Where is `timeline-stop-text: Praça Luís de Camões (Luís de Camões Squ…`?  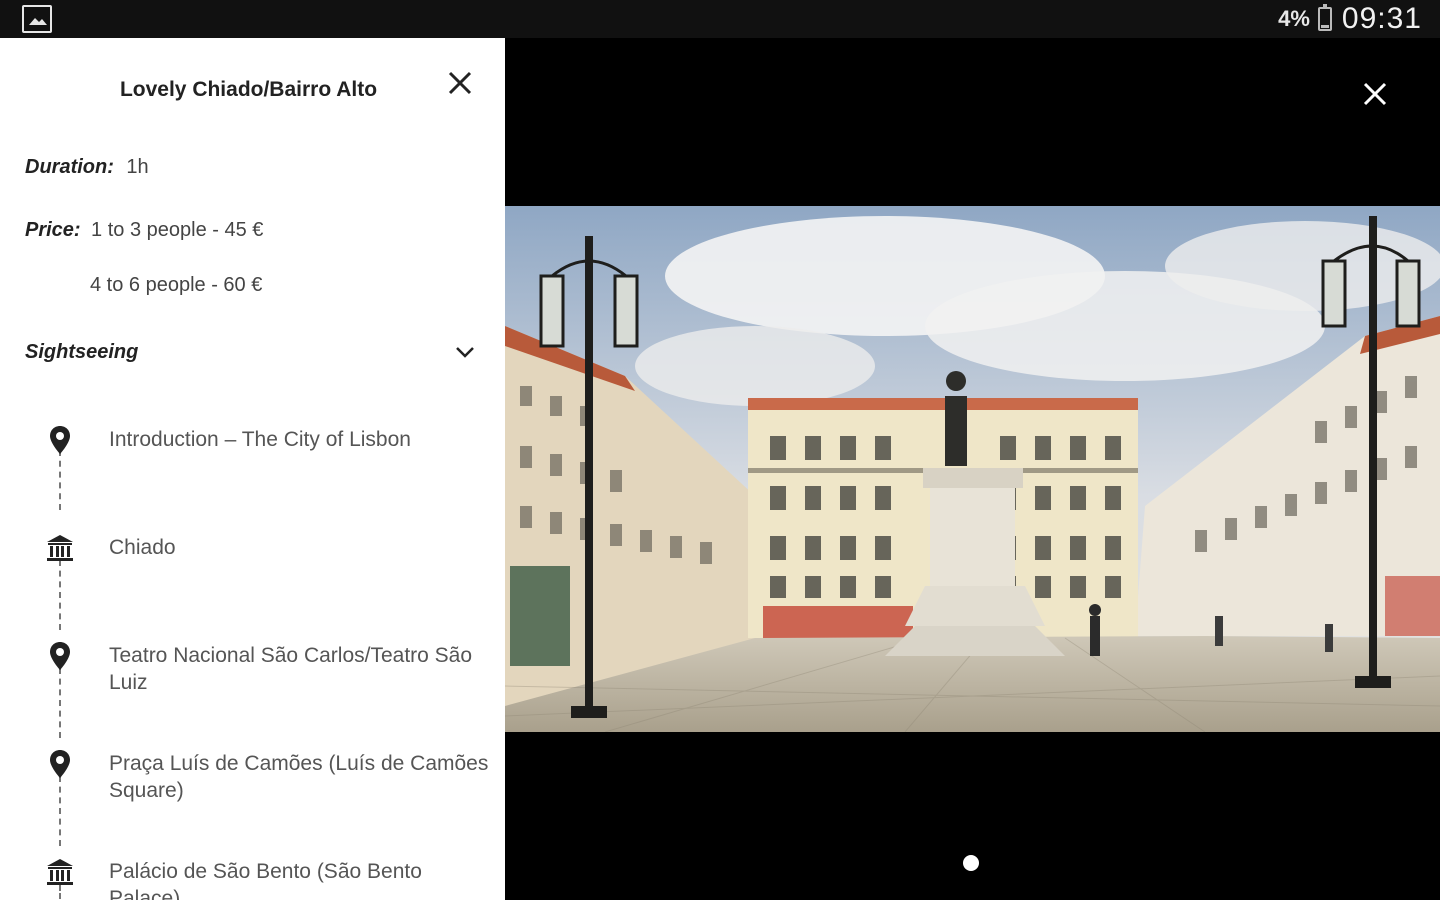 timeline-stop-text: Praça Luís de Camões (Luís de Camões Squ… is located at coordinates (299, 777).